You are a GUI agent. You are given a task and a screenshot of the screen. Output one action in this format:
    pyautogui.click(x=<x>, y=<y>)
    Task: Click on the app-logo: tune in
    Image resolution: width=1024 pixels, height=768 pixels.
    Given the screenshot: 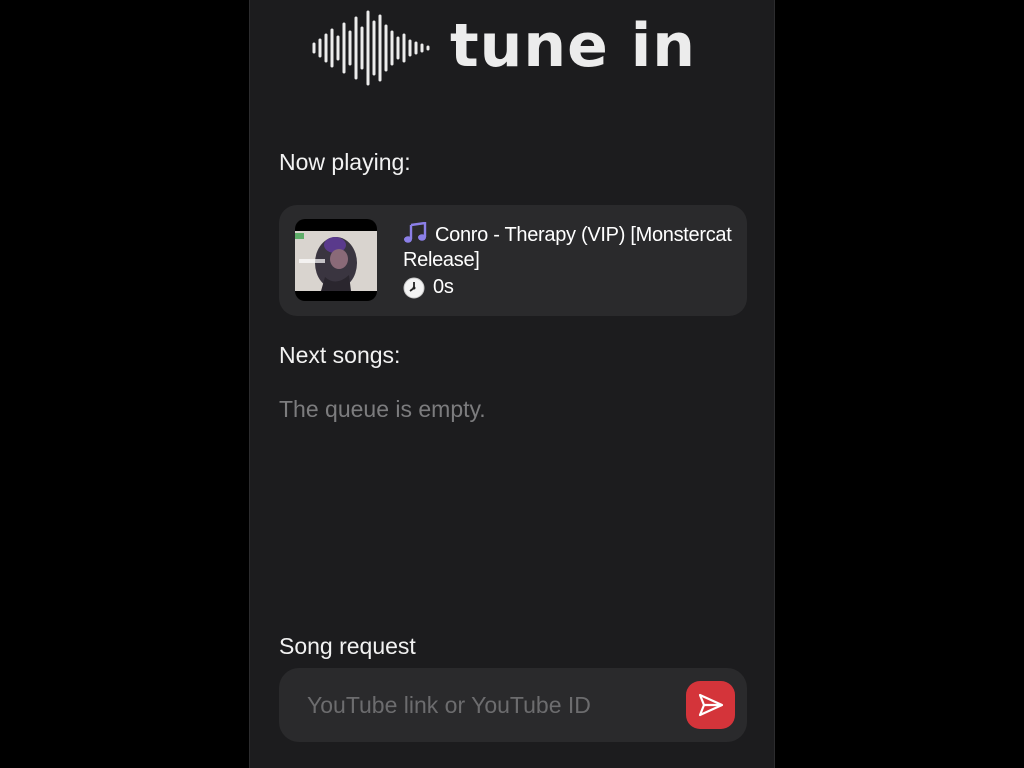 What is the action you would take?
    pyautogui.click(x=504, y=48)
    